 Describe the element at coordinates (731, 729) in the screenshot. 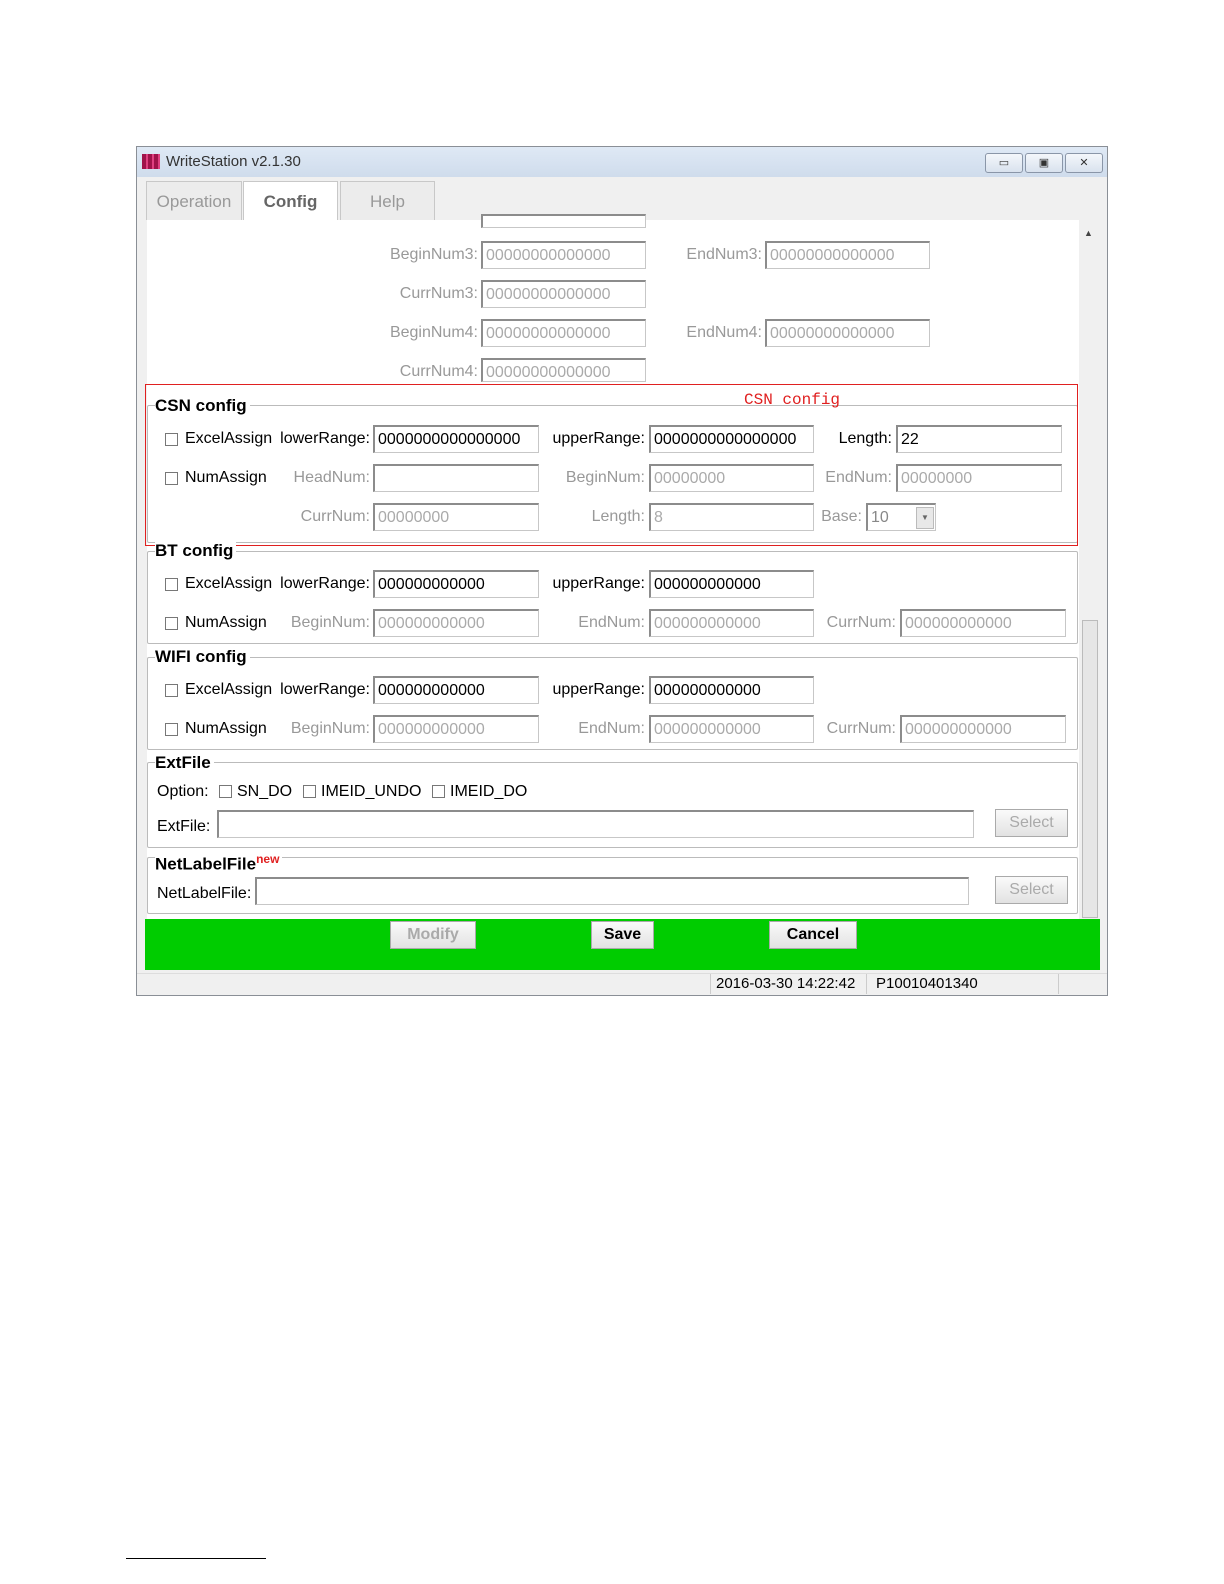

I see `wifi-end-num-input: 000000000000` at that location.